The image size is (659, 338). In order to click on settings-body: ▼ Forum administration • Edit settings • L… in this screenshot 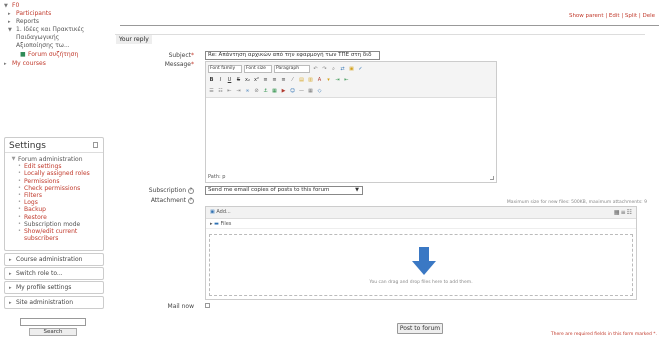, I will do `click(54, 199)`.